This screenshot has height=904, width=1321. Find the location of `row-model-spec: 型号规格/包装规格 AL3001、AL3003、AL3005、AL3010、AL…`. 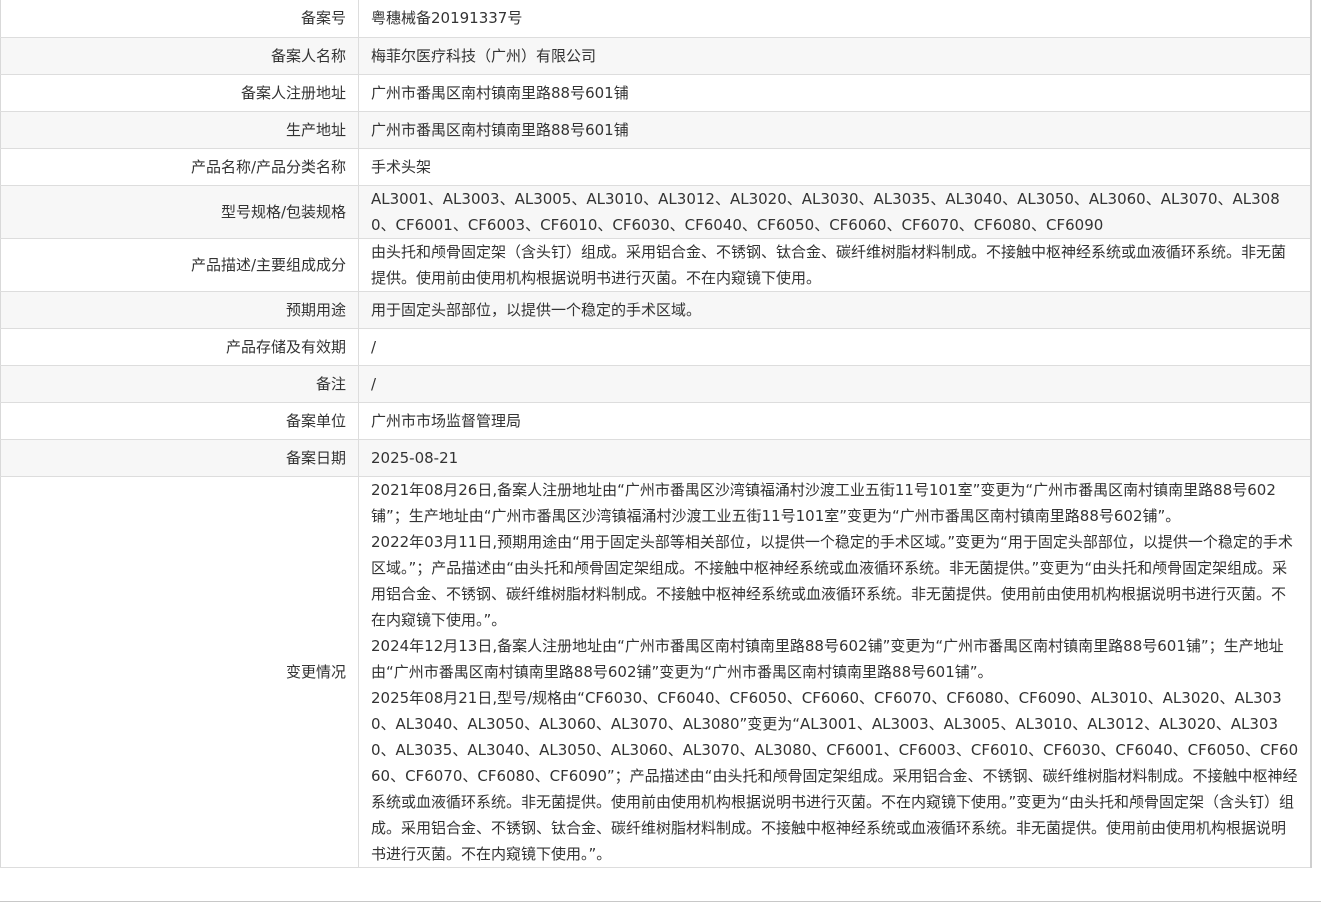

row-model-spec: 型号规格/包装规格 AL3001、AL3003、AL3005、AL3010、AL… is located at coordinates (655, 212).